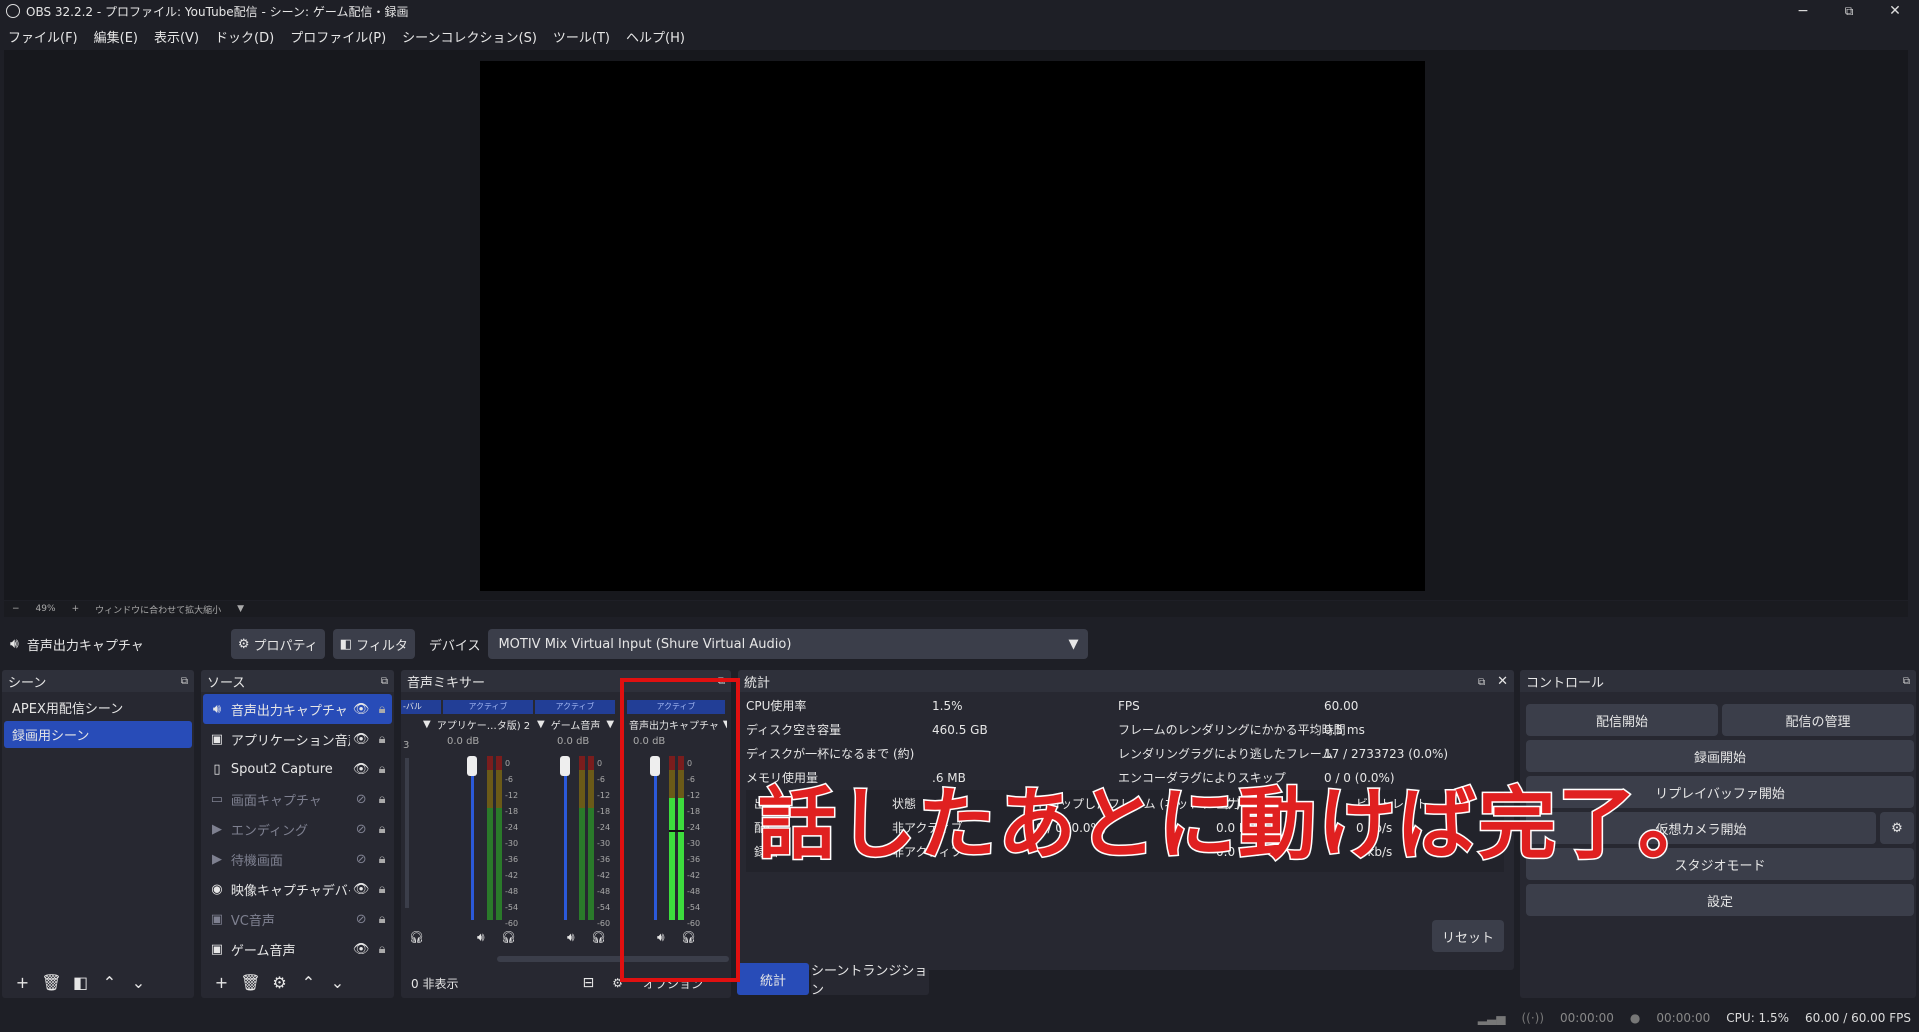  I want to click on obs-logo-icon, so click(13, 11).